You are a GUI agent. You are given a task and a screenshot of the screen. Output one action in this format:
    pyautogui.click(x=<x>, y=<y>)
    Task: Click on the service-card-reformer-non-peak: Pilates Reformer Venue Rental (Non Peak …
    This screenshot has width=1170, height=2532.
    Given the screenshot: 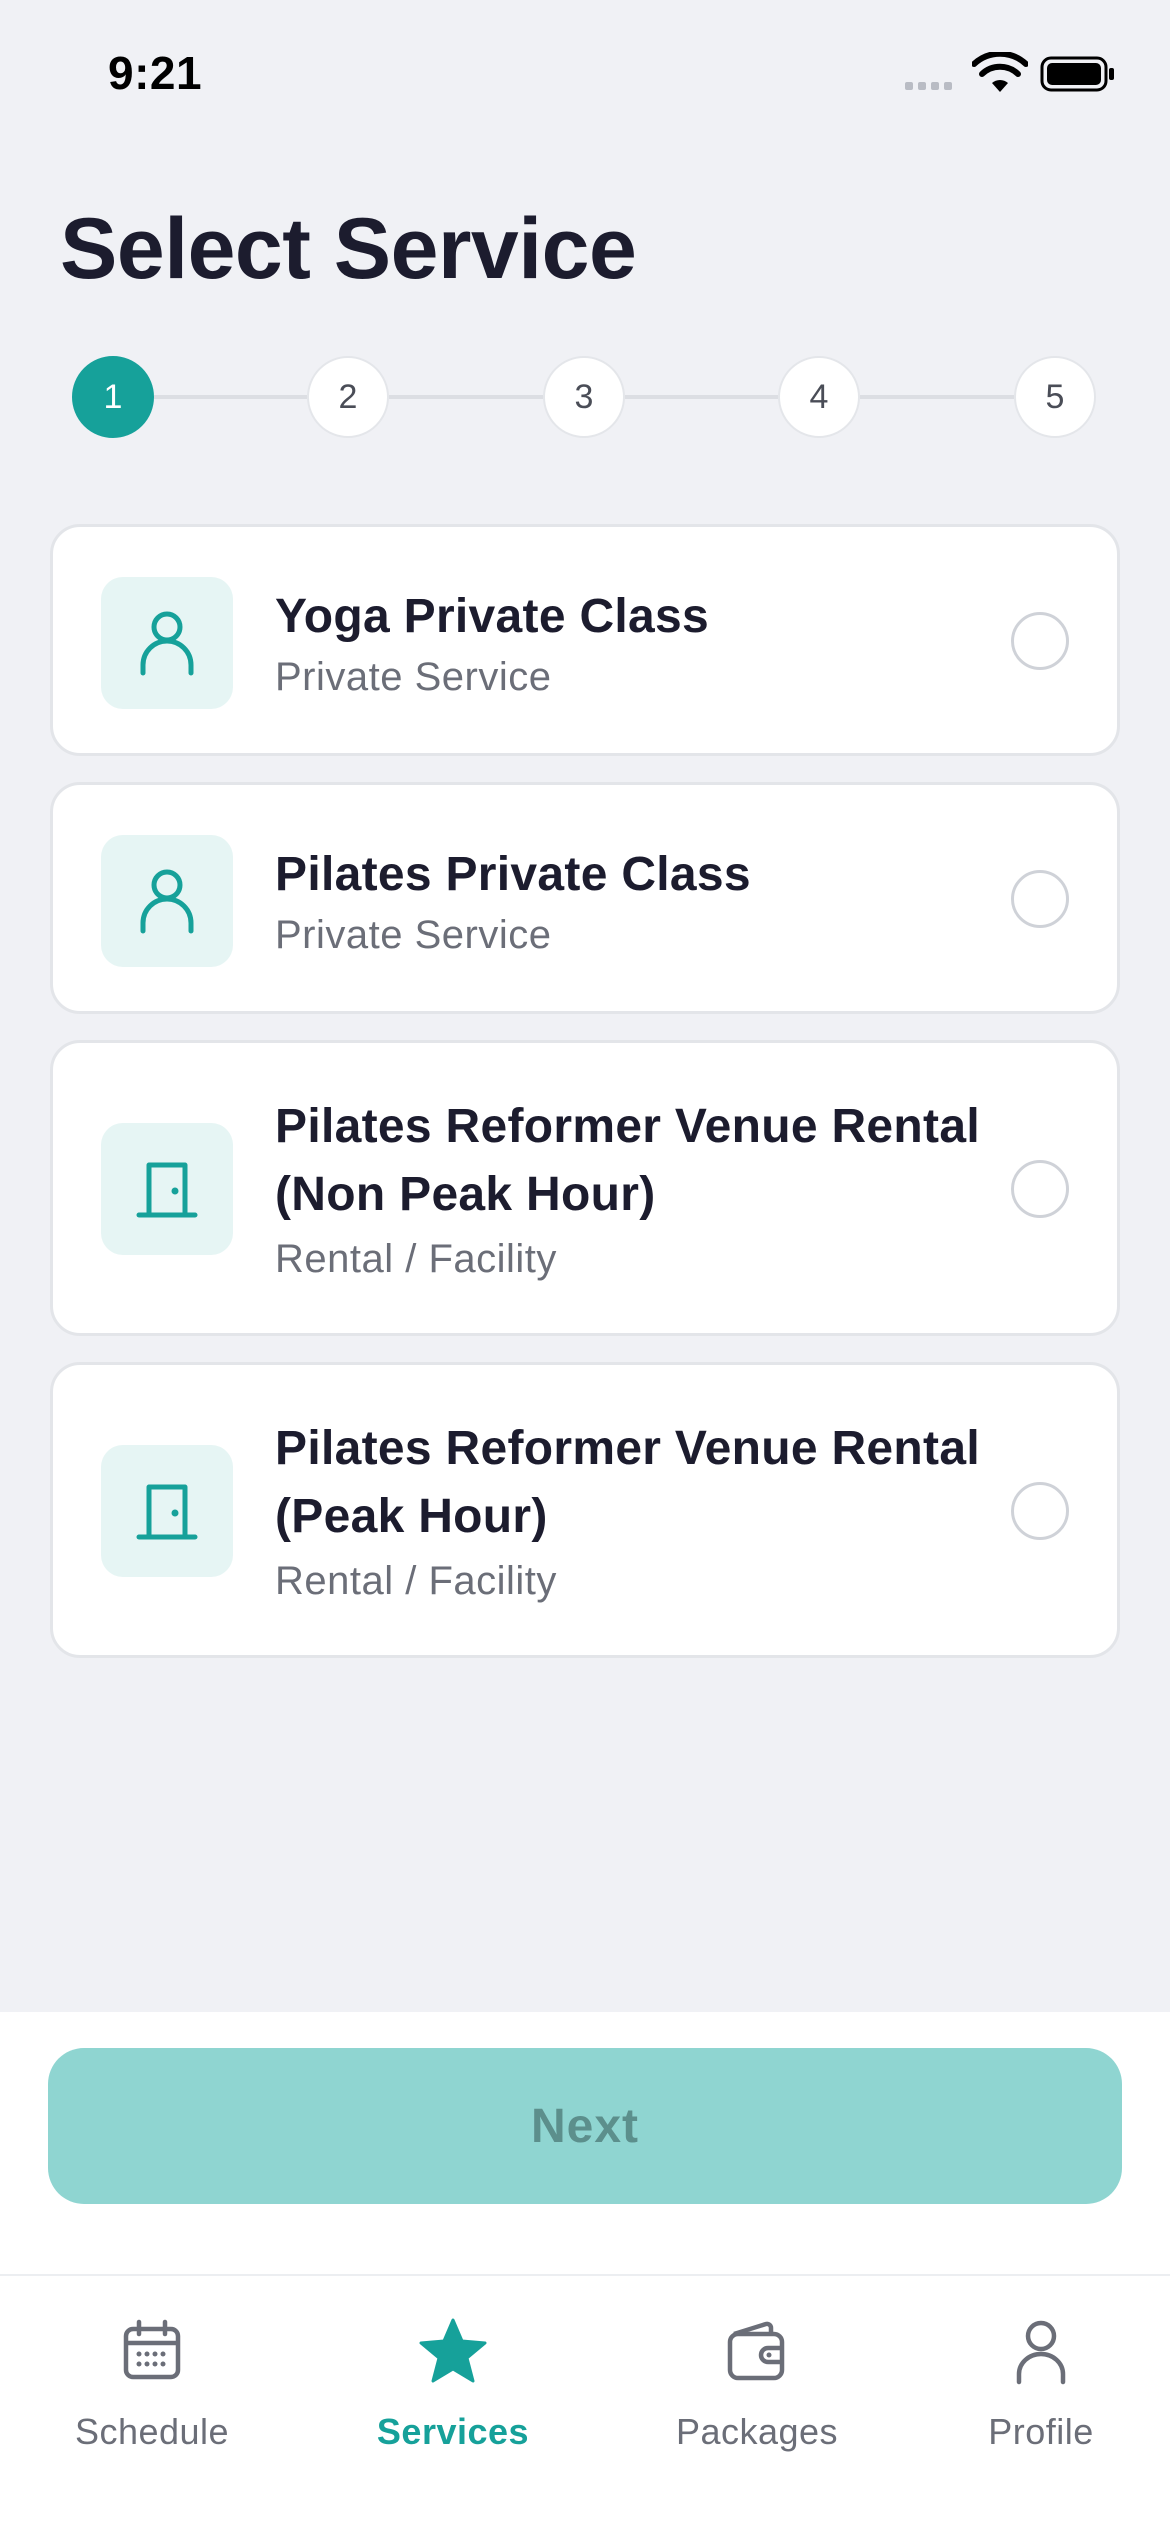 What is the action you would take?
    pyautogui.click(x=585, y=1188)
    